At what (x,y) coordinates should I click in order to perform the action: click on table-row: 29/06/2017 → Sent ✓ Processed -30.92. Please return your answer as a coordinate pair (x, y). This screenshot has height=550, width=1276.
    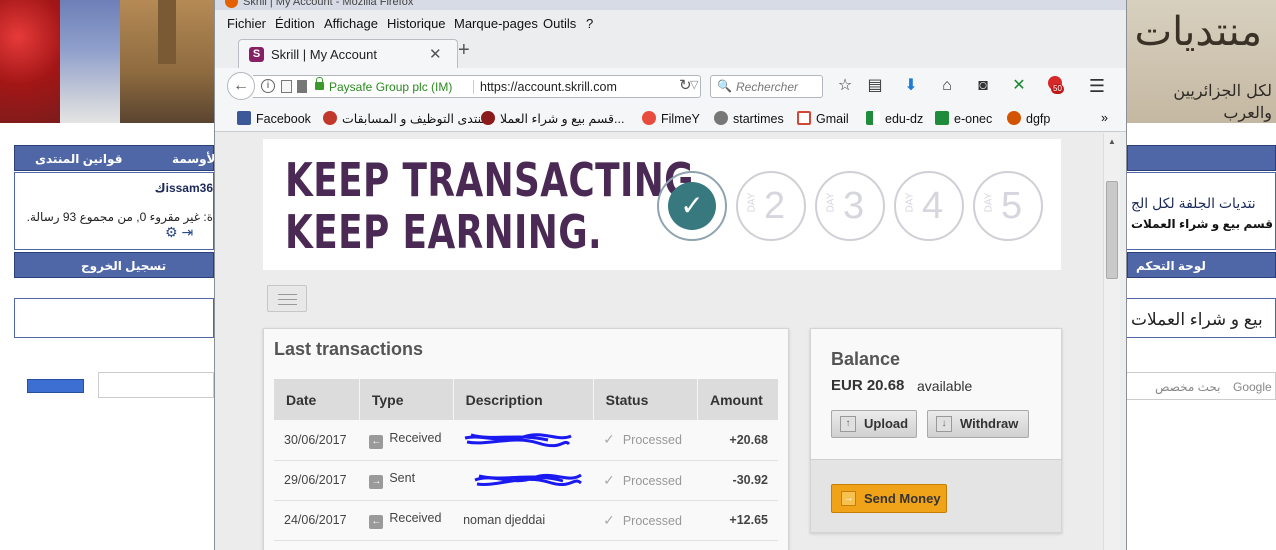
    Looking at the image, I should click on (526, 480).